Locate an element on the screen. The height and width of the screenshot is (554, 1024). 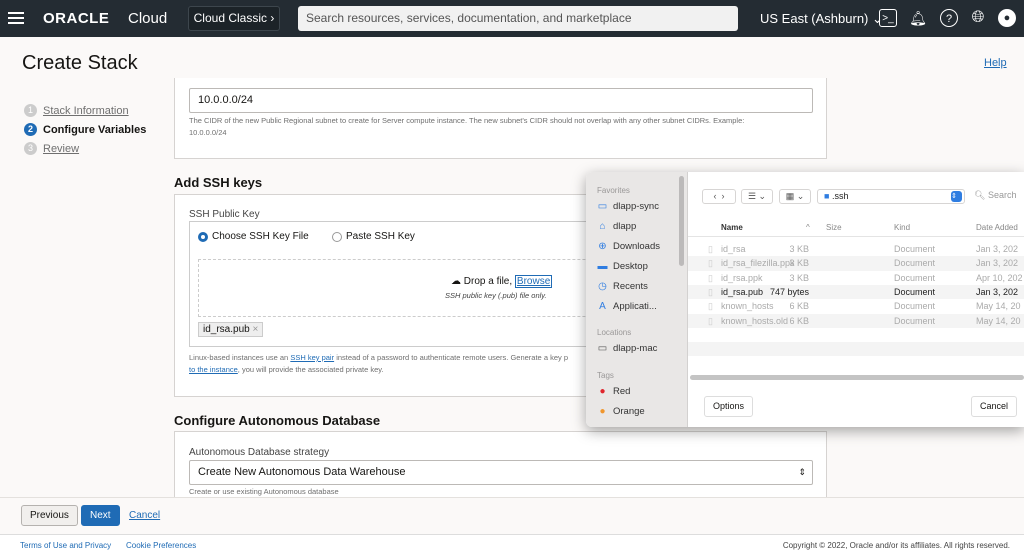
options-button: Options is located at coordinates (729, 406).